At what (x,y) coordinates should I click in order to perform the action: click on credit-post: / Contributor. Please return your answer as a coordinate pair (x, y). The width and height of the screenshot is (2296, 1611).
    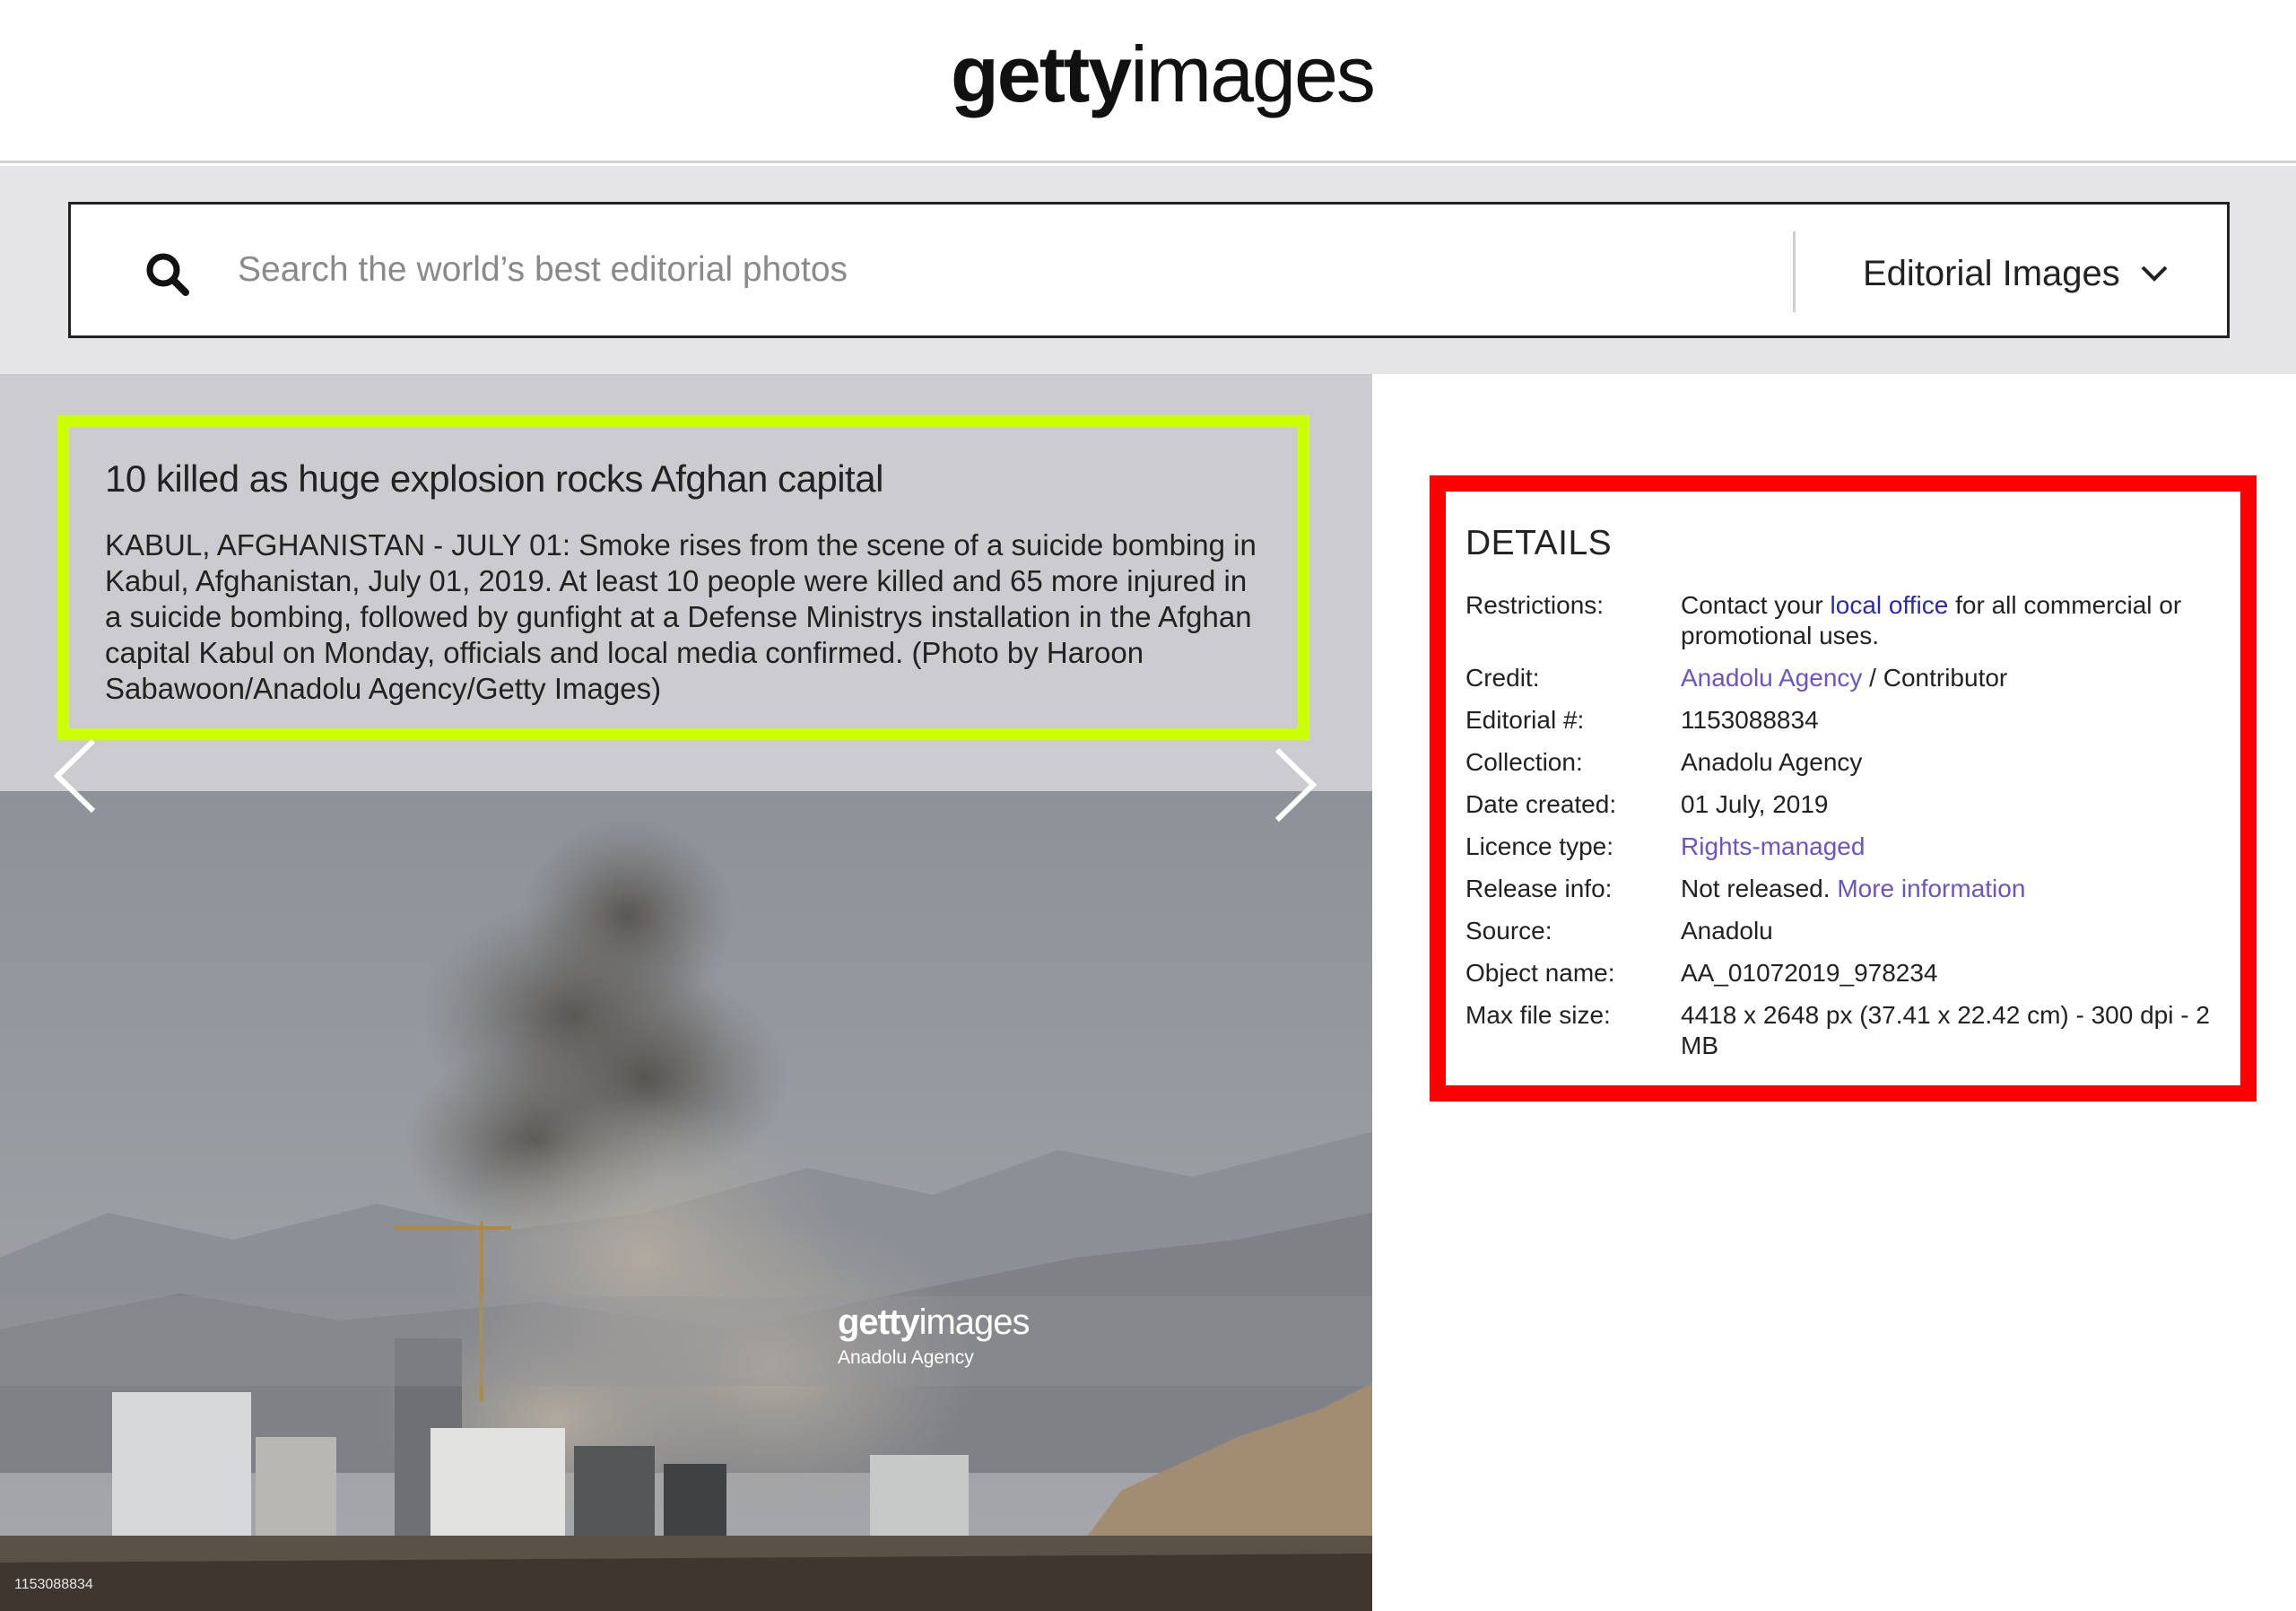
    Looking at the image, I should click on (1935, 678).